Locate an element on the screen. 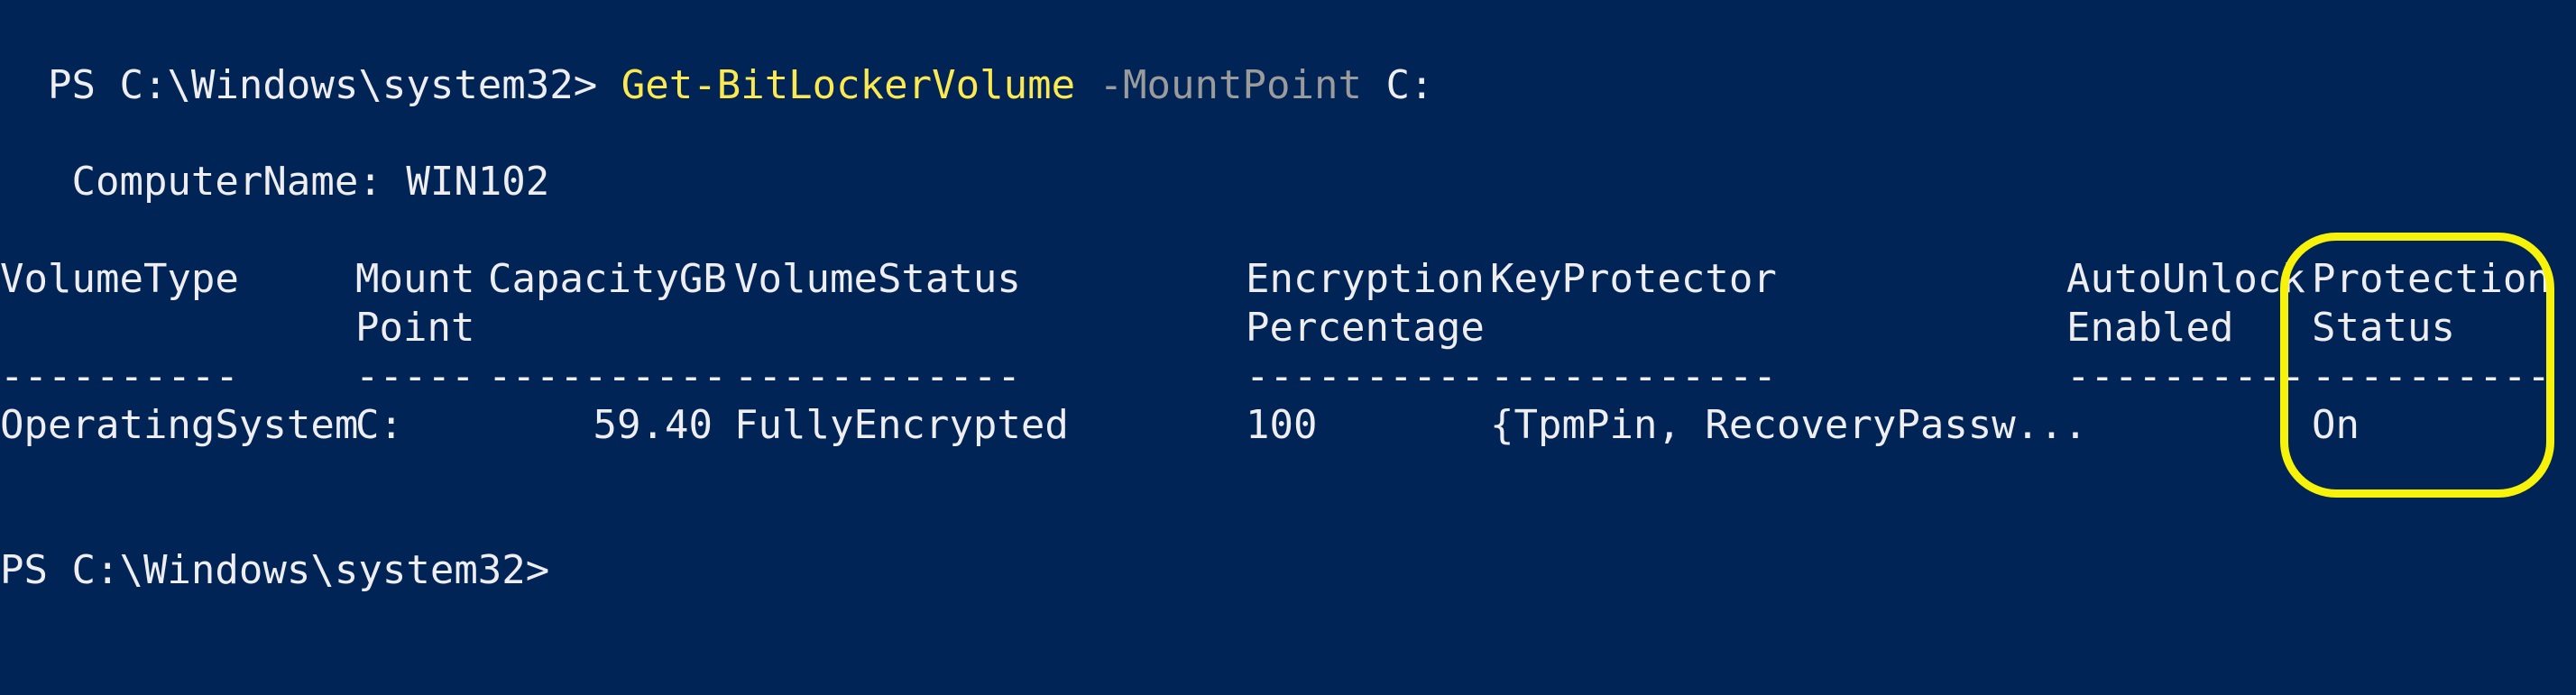 The width and height of the screenshot is (2576, 695). cell-capacity-gb: 59.40 is located at coordinates (653, 425).